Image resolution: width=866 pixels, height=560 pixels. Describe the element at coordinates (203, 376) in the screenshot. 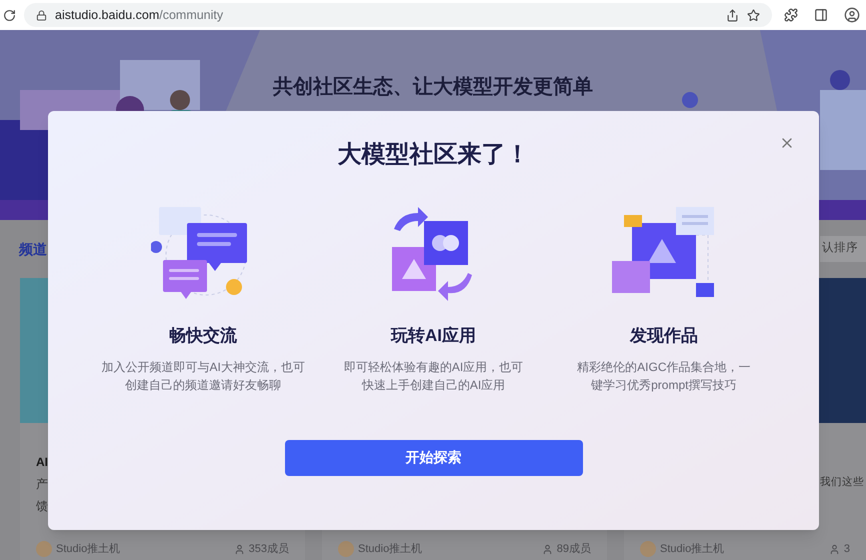

I see `feature-description: 加入公开频道即可与AI大神交流，也可 创建自己的频道邀请好友畅聊` at that location.